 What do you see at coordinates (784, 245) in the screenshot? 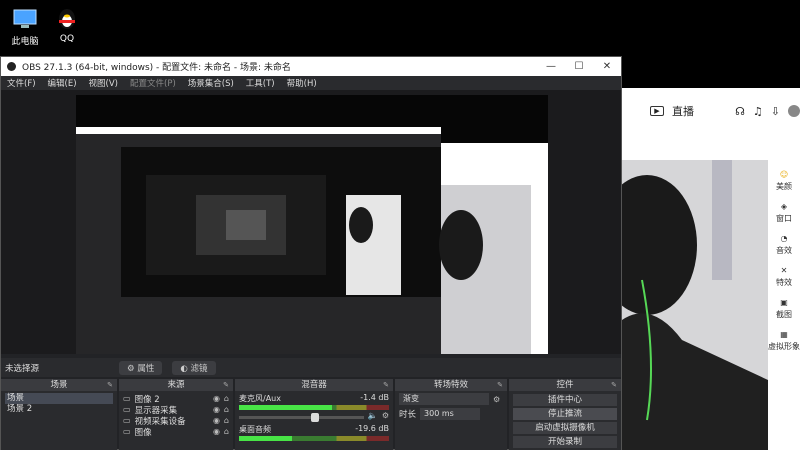
I see `side-button-sound: ◔ 音效` at bounding box center [784, 245].